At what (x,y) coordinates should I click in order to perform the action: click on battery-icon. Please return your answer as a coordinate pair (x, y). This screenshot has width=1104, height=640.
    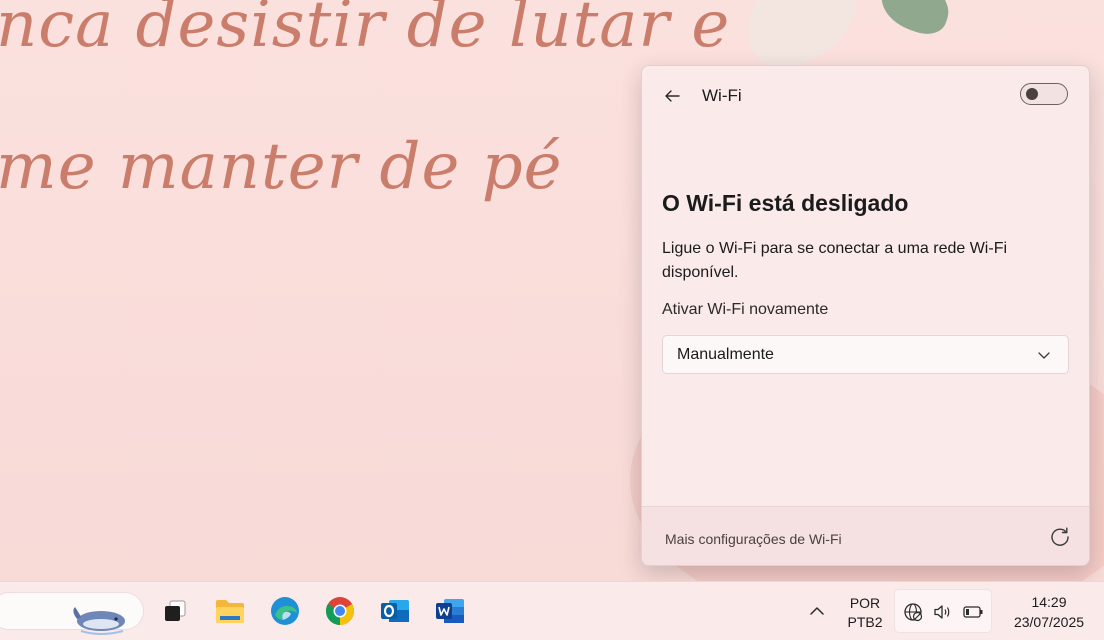
    Looking at the image, I should click on (973, 612).